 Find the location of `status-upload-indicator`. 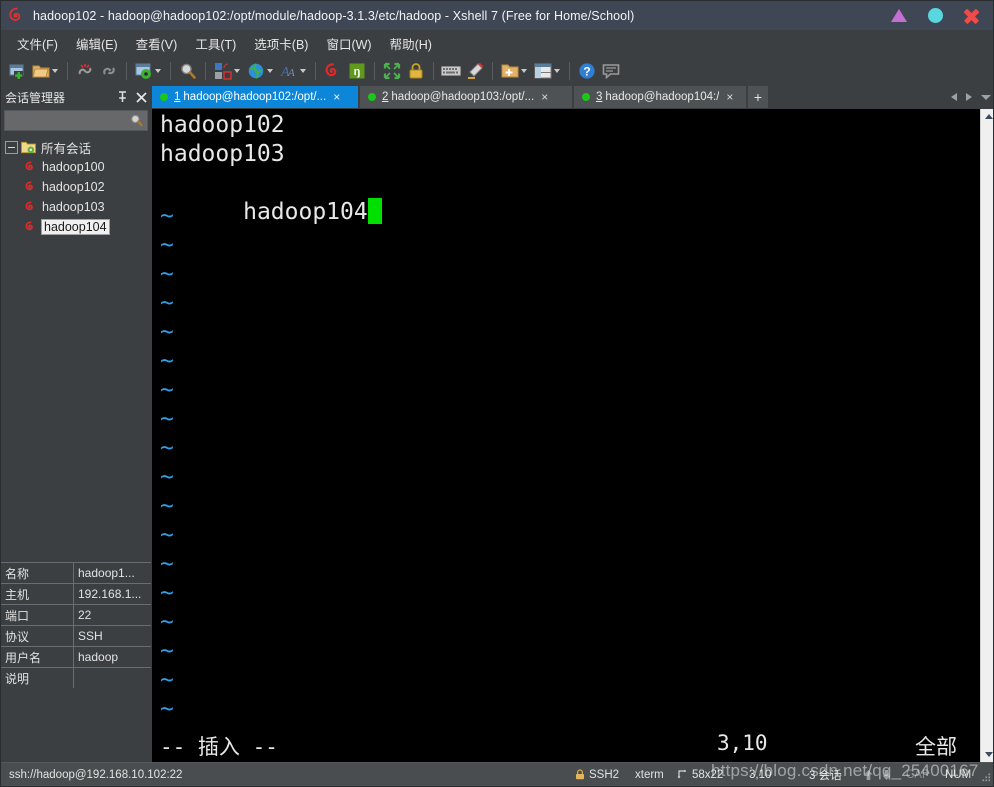

status-upload-indicator is located at coordinates (868, 775).